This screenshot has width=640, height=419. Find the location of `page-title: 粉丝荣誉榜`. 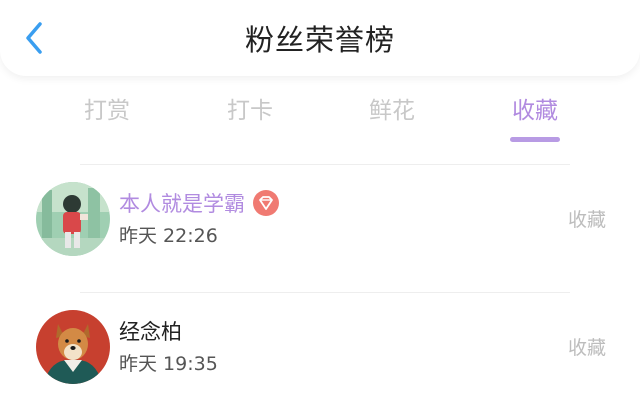

page-title: 粉丝荣誉榜 is located at coordinates (319, 40).